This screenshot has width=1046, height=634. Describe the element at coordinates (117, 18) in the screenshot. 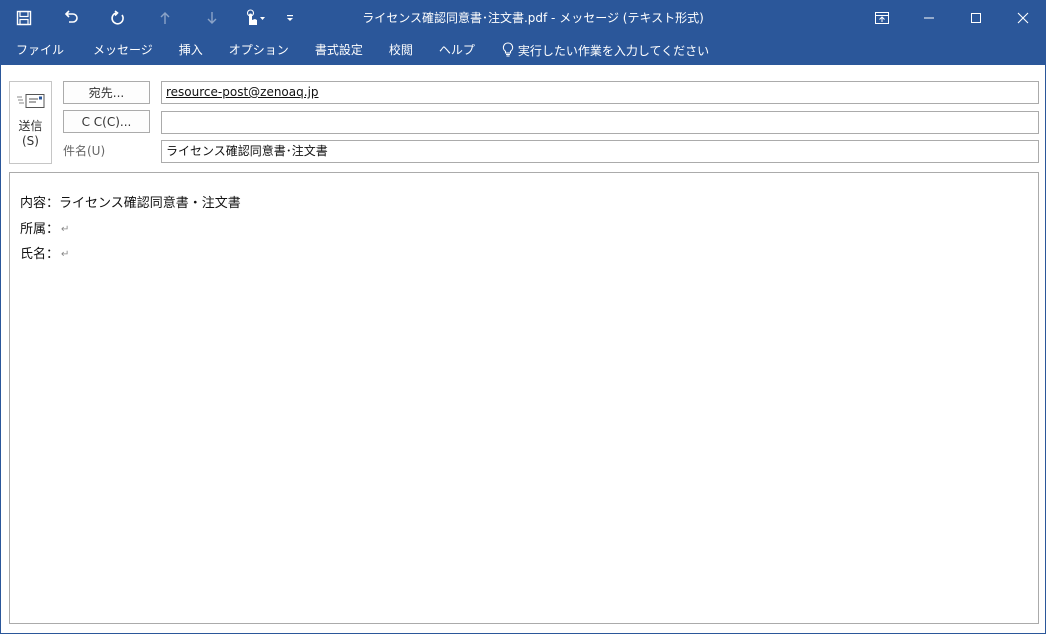

I see `redo-icon` at that location.